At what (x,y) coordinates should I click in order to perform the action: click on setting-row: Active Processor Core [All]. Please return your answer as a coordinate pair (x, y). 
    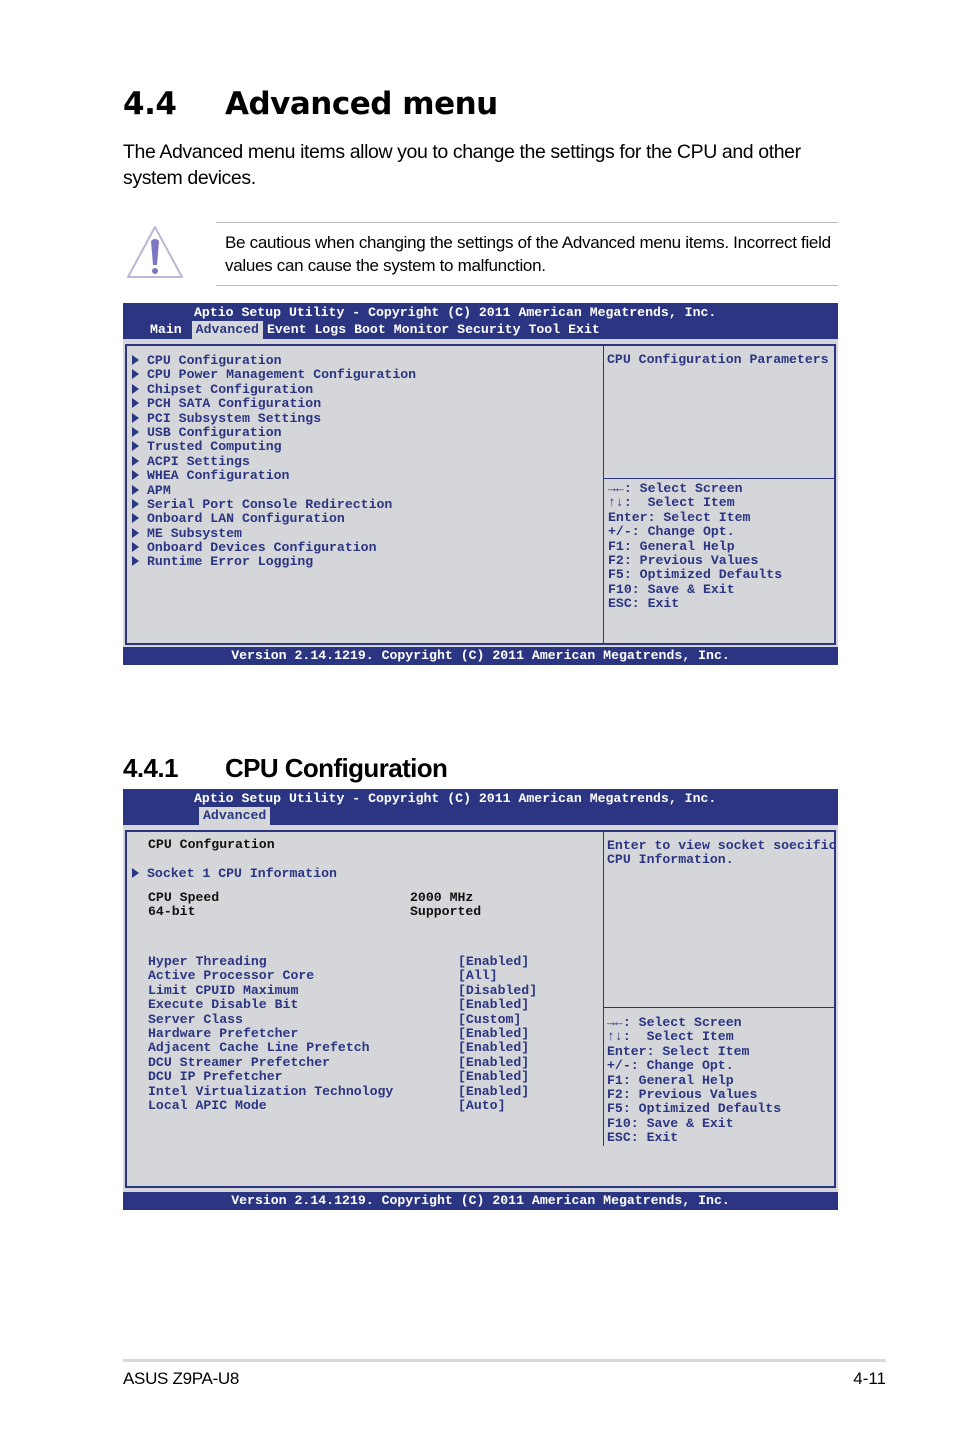
    Looking at the image, I should click on (342, 975).